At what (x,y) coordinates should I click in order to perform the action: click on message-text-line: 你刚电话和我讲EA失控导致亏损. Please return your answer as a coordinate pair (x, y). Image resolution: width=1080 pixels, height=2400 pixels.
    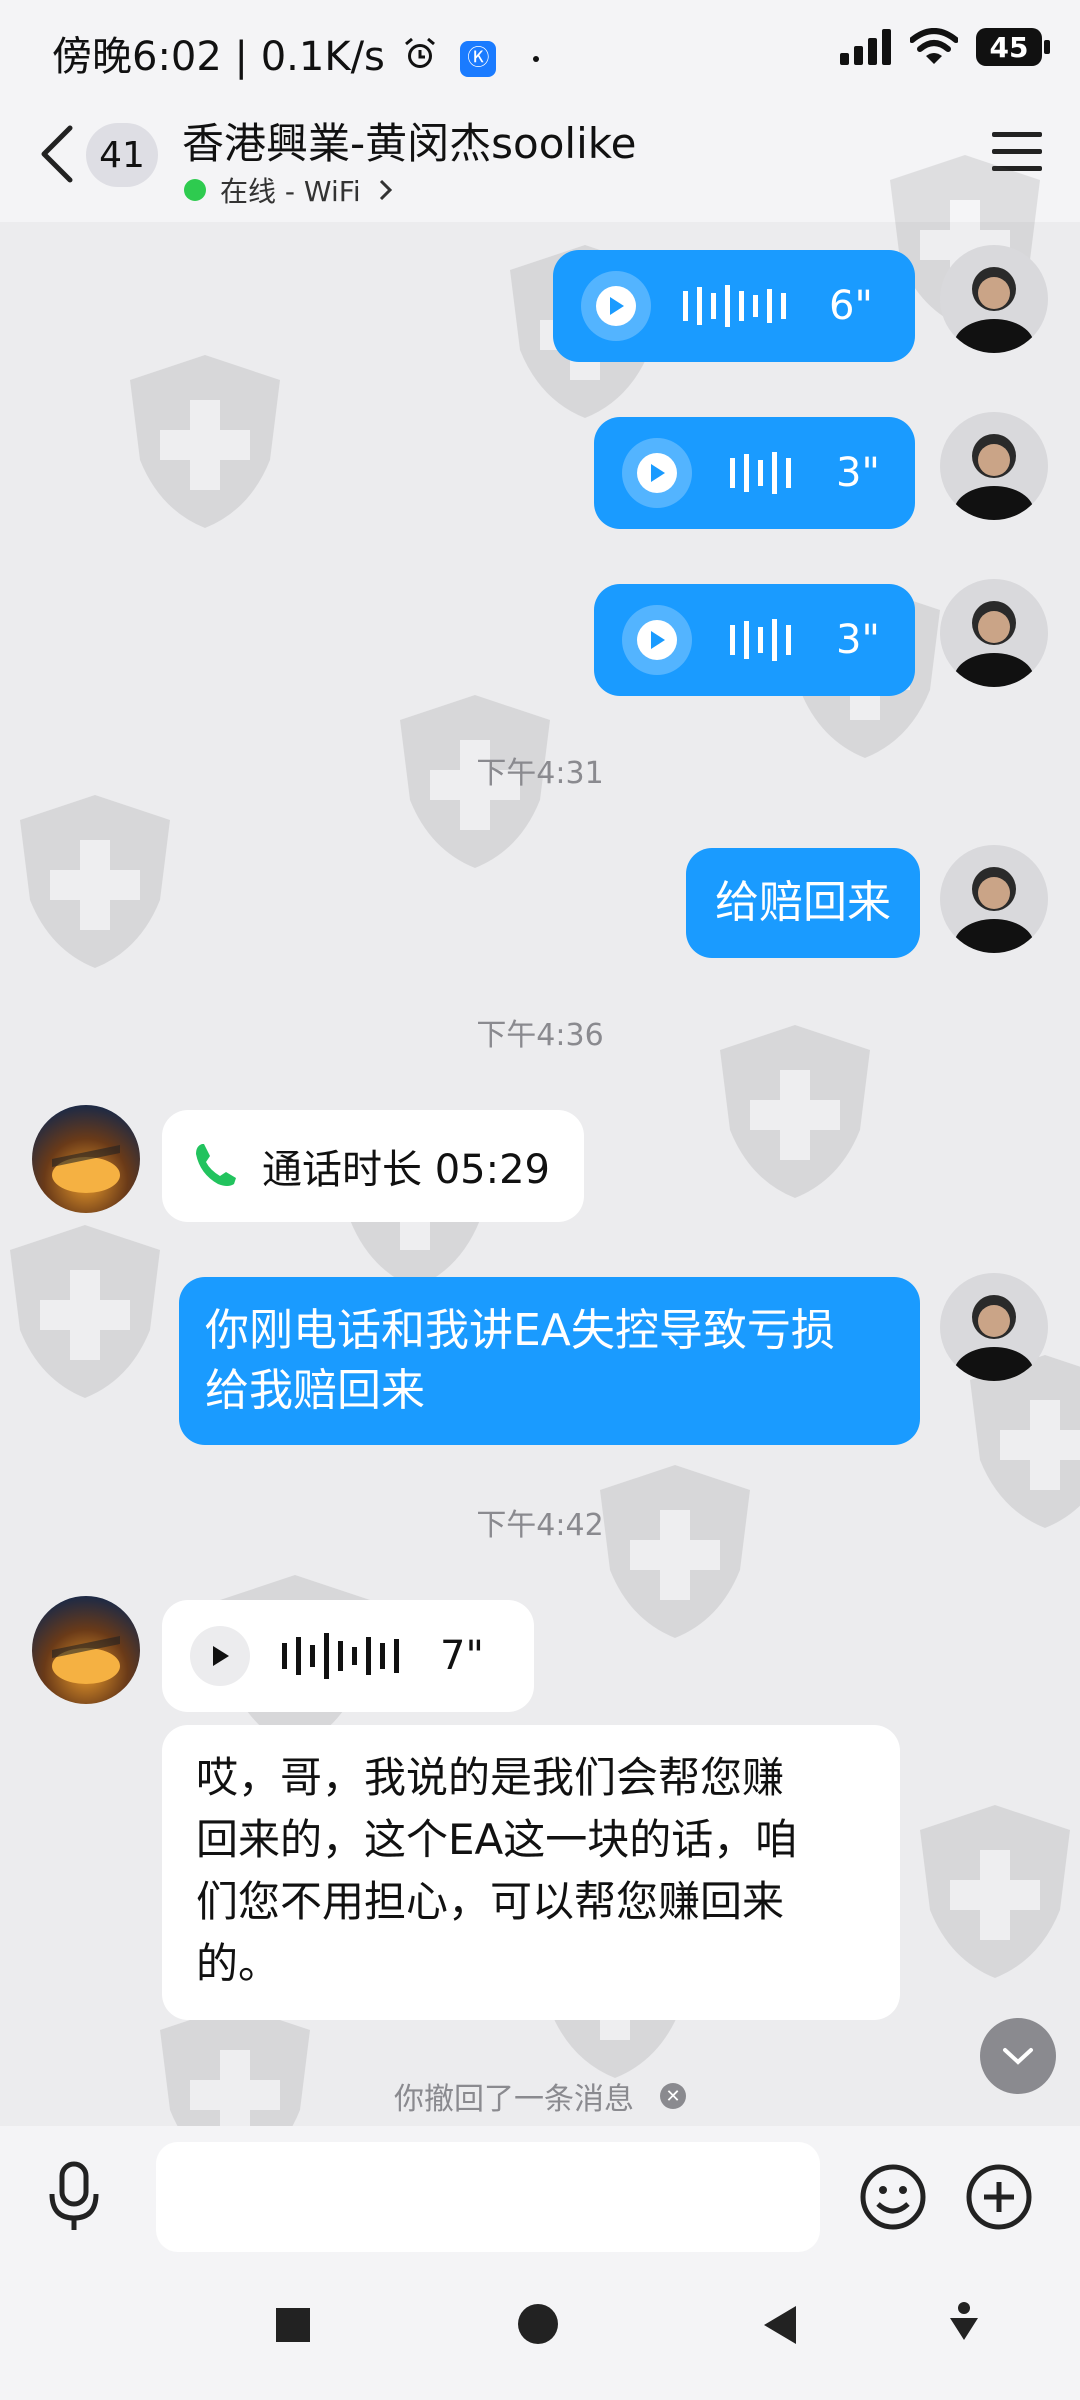
    Looking at the image, I should click on (520, 1330).